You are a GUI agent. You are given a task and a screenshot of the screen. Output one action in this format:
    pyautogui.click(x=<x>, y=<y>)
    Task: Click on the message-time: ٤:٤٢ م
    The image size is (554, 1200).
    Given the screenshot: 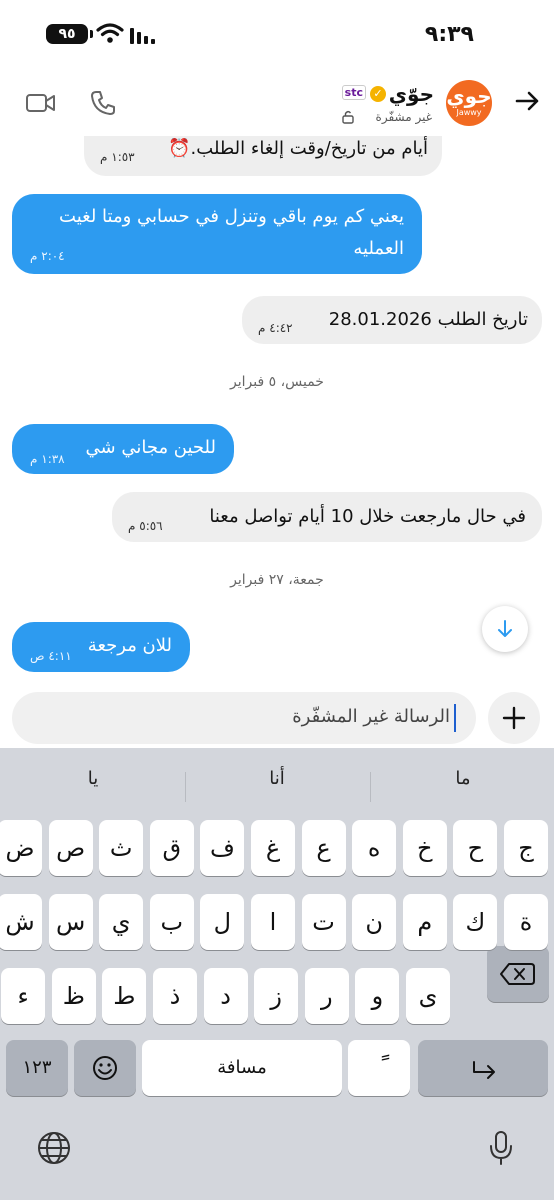 What is the action you would take?
    pyautogui.click(x=275, y=328)
    